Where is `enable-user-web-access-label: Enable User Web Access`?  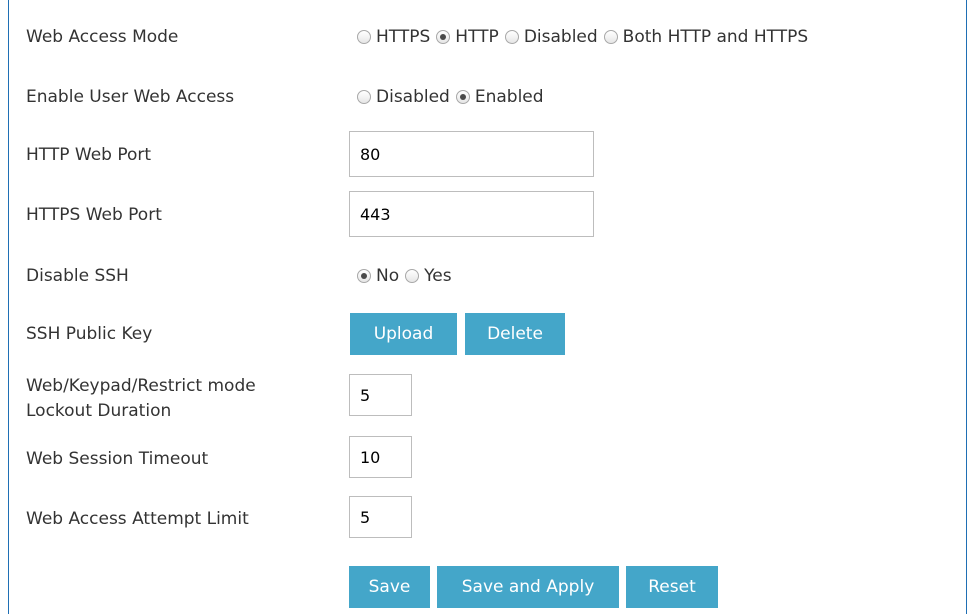 enable-user-web-access-label: Enable User Web Access is located at coordinates (130, 97).